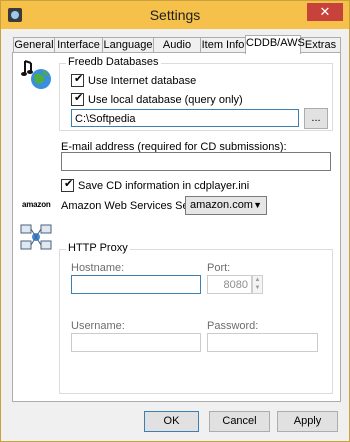 This screenshot has width=350, height=442. Describe the element at coordinates (142, 80) in the screenshot. I see `use-internet-label: Use Internet database` at that location.